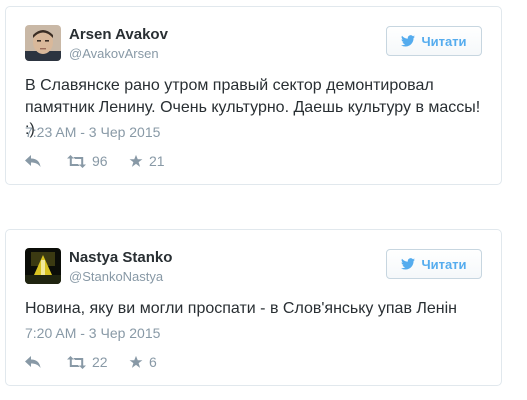 This screenshot has height=400, width=527. What do you see at coordinates (157, 161) in the screenshot?
I see `favorite-count: 21` at bounding box center [157, 161].